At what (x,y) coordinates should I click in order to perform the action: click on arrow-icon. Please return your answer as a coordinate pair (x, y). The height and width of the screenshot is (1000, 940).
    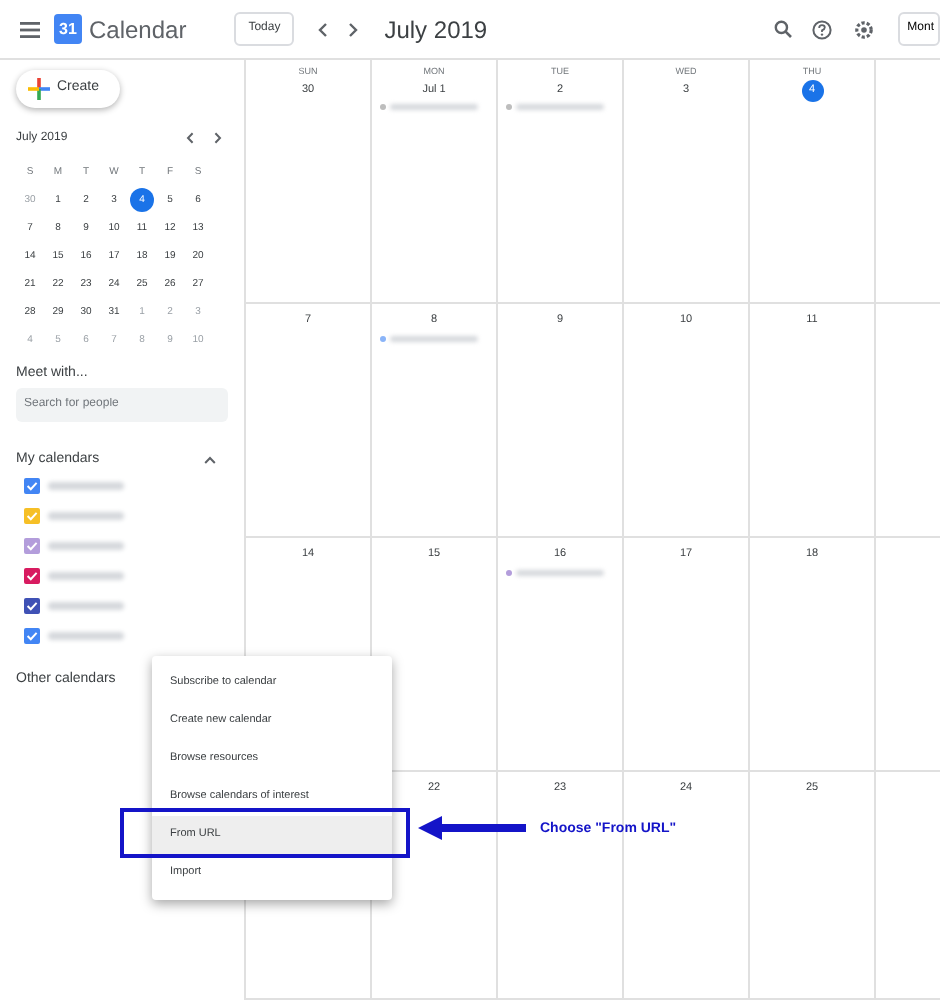
    Looking at the image, I should click on (472, 828).